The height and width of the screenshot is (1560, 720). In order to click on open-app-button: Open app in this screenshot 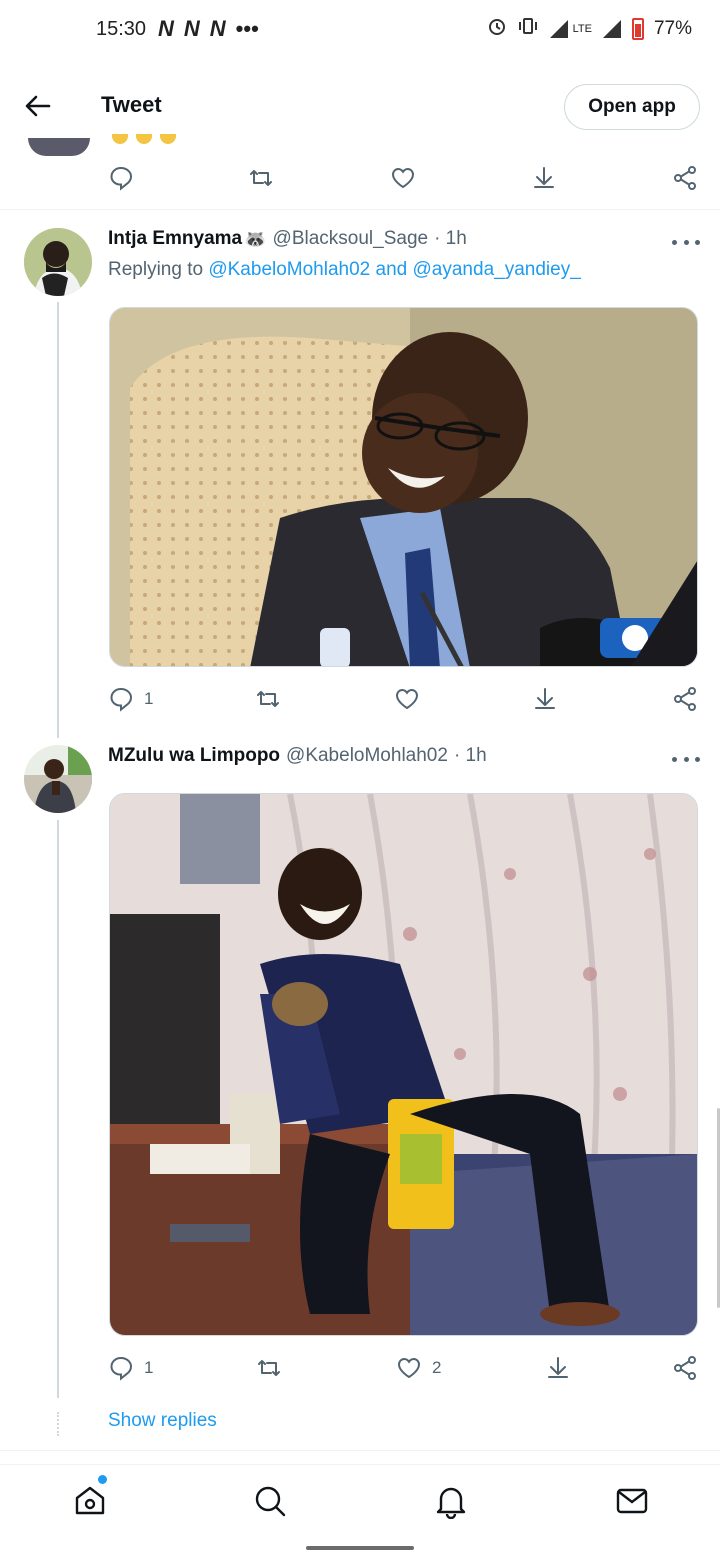, I will do `click(632, 107)`.